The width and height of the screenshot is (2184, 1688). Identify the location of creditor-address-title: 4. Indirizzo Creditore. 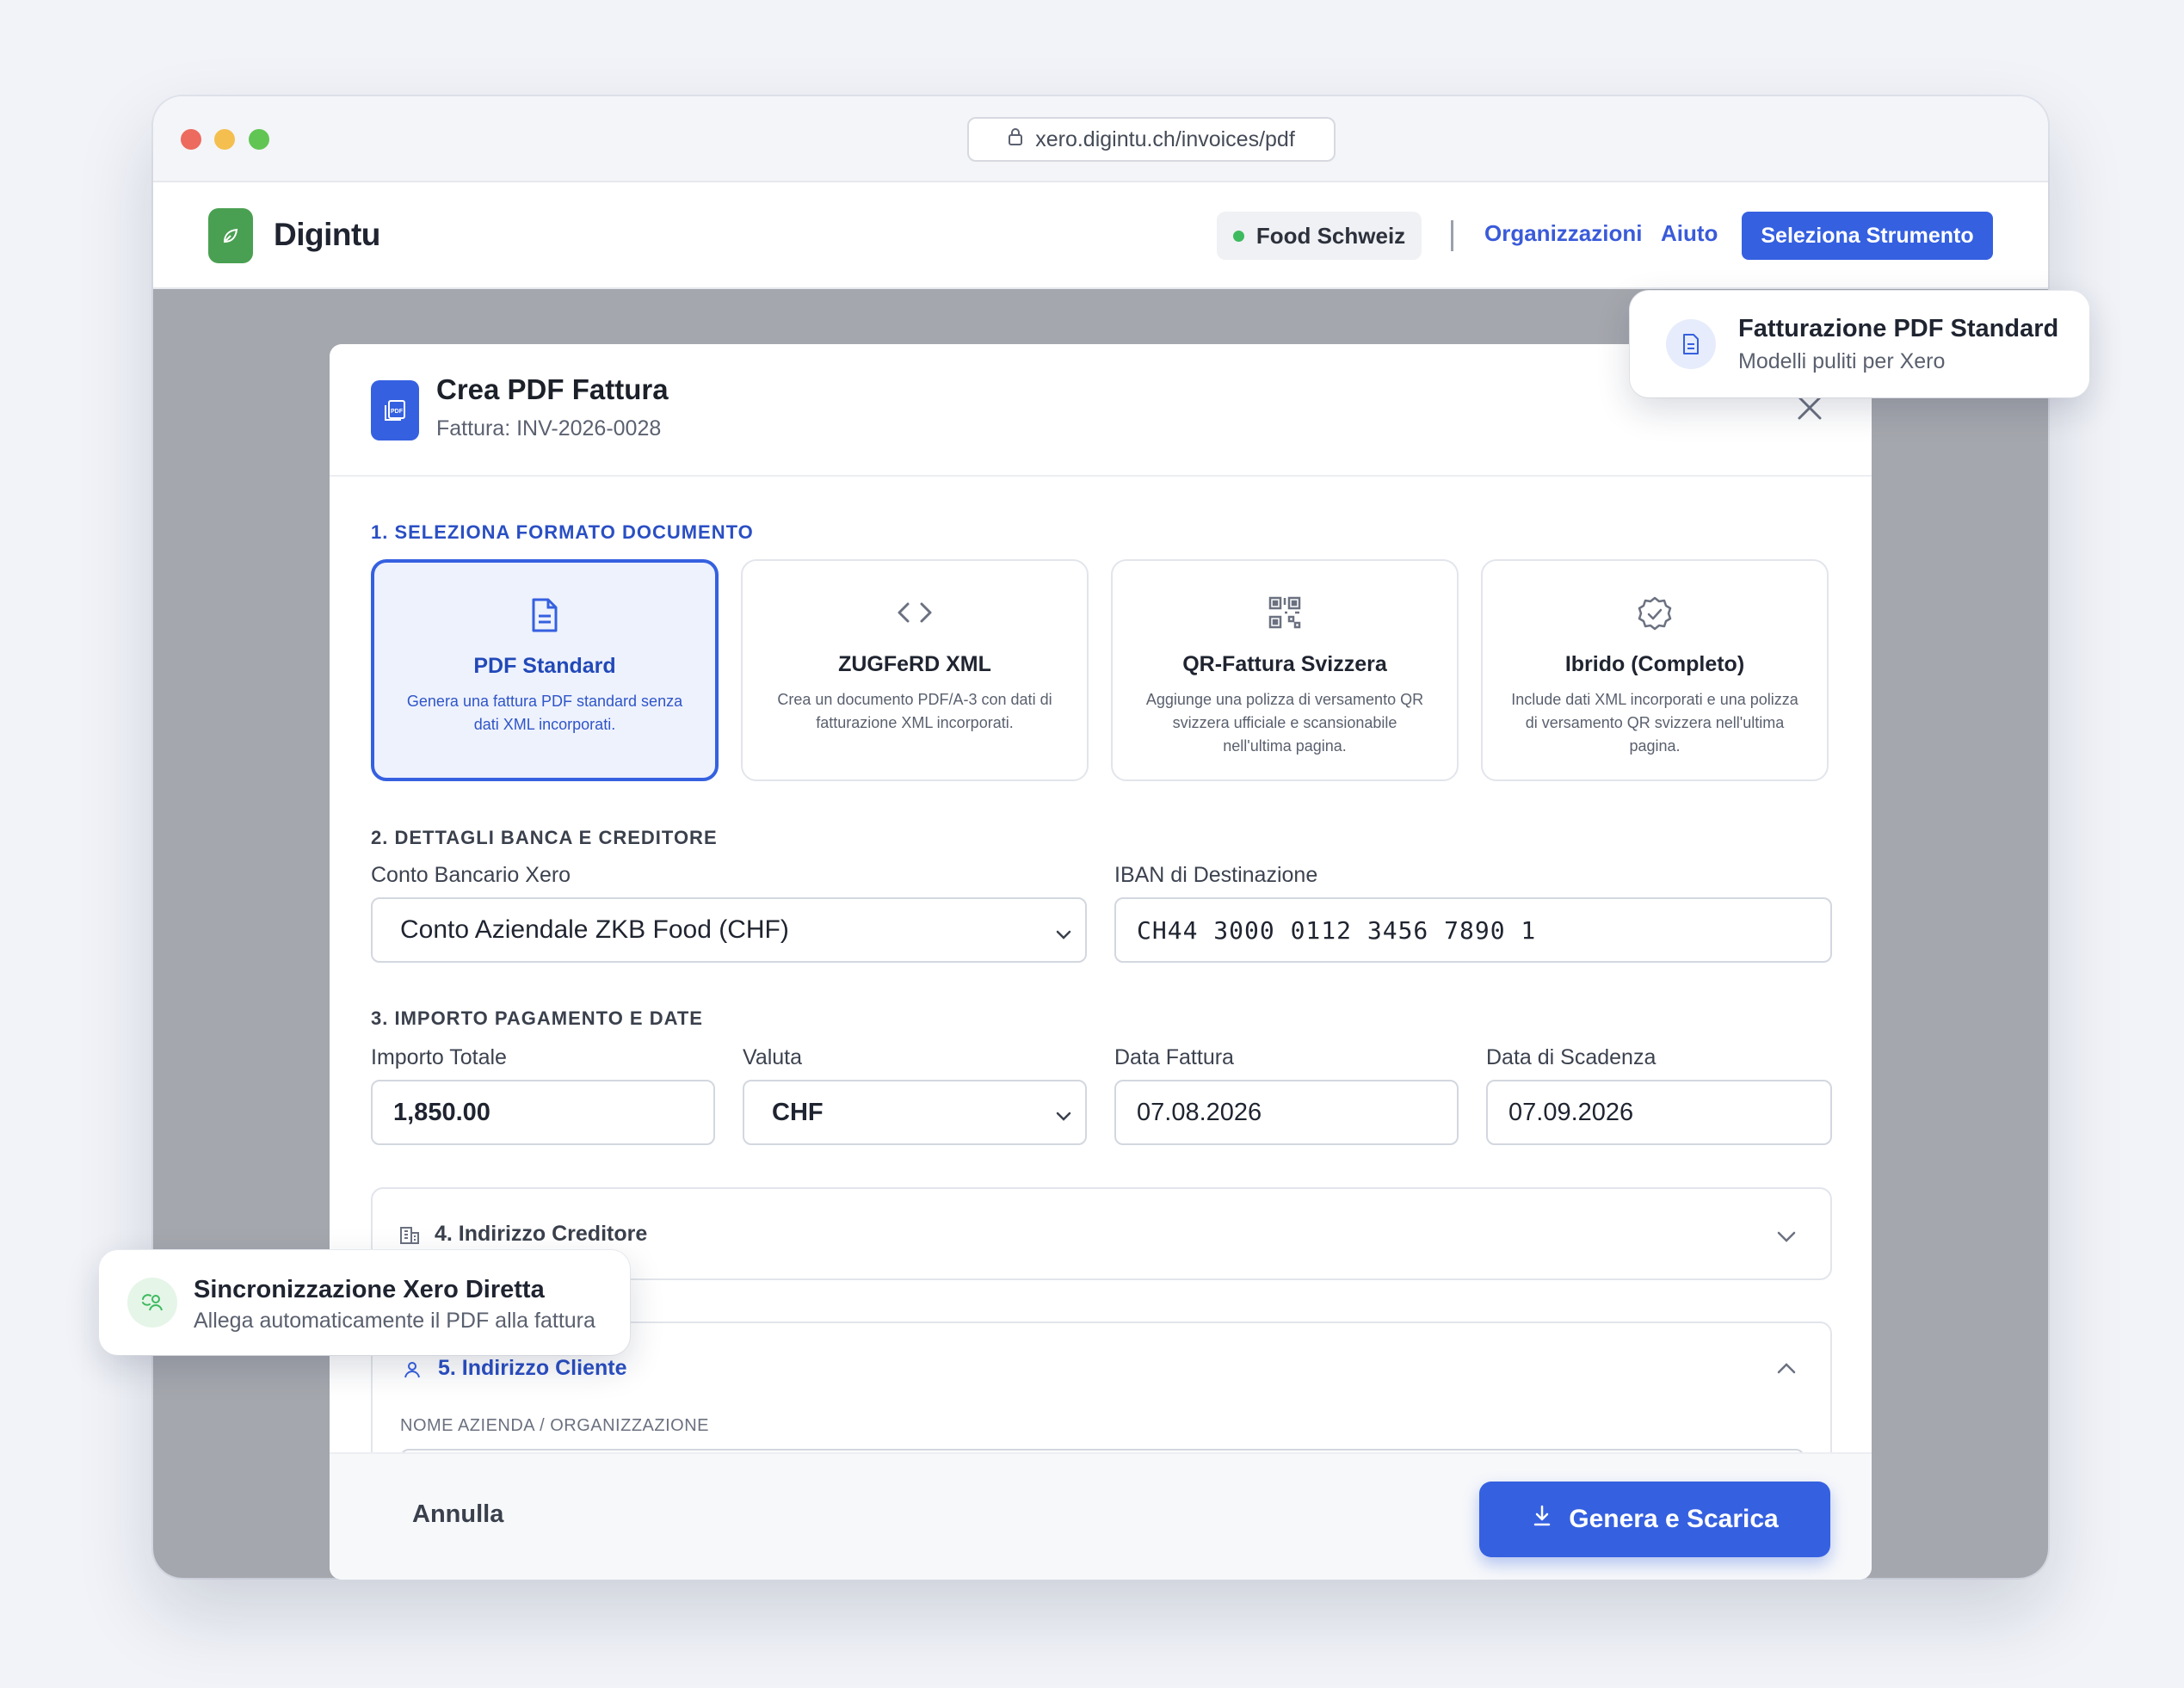
(541, 1234).